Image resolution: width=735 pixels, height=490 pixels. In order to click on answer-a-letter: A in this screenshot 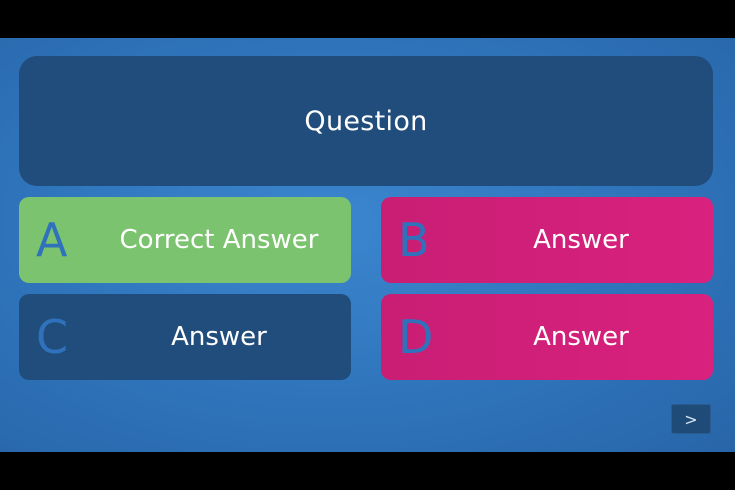, I will do `click(52, 240)`.